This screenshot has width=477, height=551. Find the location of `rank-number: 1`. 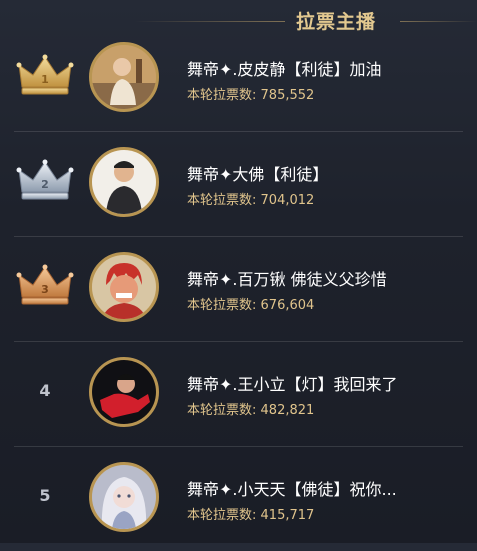

rank-number: 1 is located at coordinates (45, 79).